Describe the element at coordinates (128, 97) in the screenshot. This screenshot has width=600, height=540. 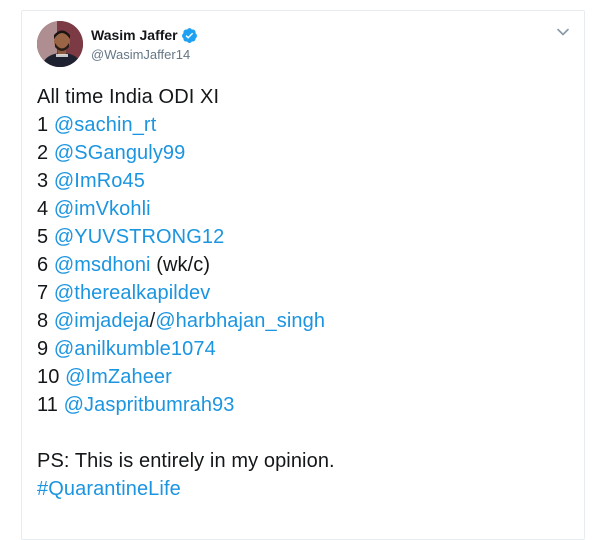
I see `tweet-title: All time India ODI XI` at that location.